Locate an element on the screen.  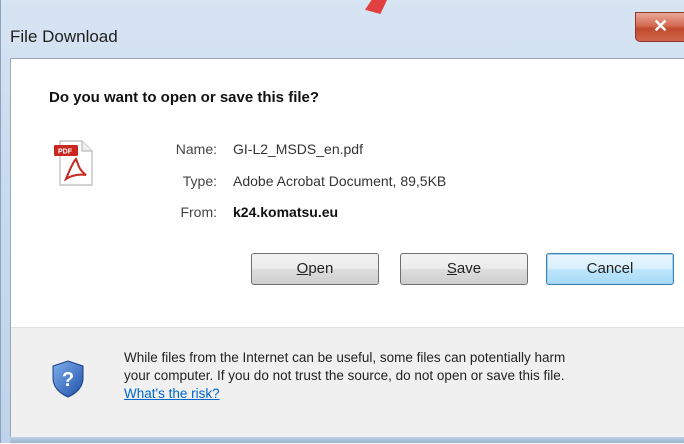
open-button: Open is located at coordinates (315, 269).